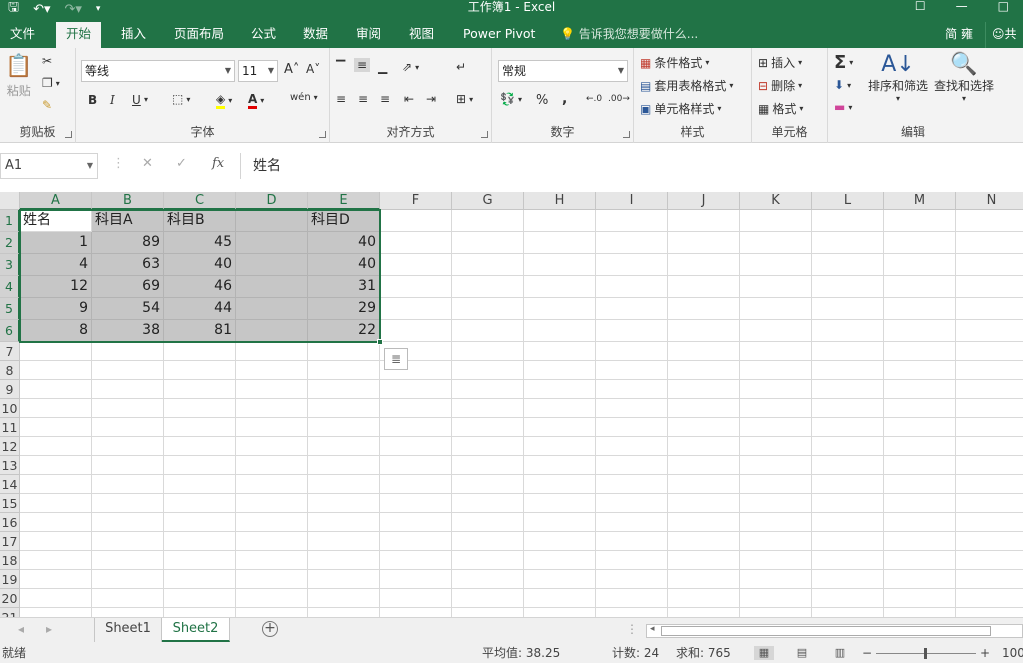 Image resolution: width=1023 pixels, height=663 pixels. What do you see at coordinates (920, 503) in the screenshot?
I see `cell-m15` at bounding box center [920, 503].